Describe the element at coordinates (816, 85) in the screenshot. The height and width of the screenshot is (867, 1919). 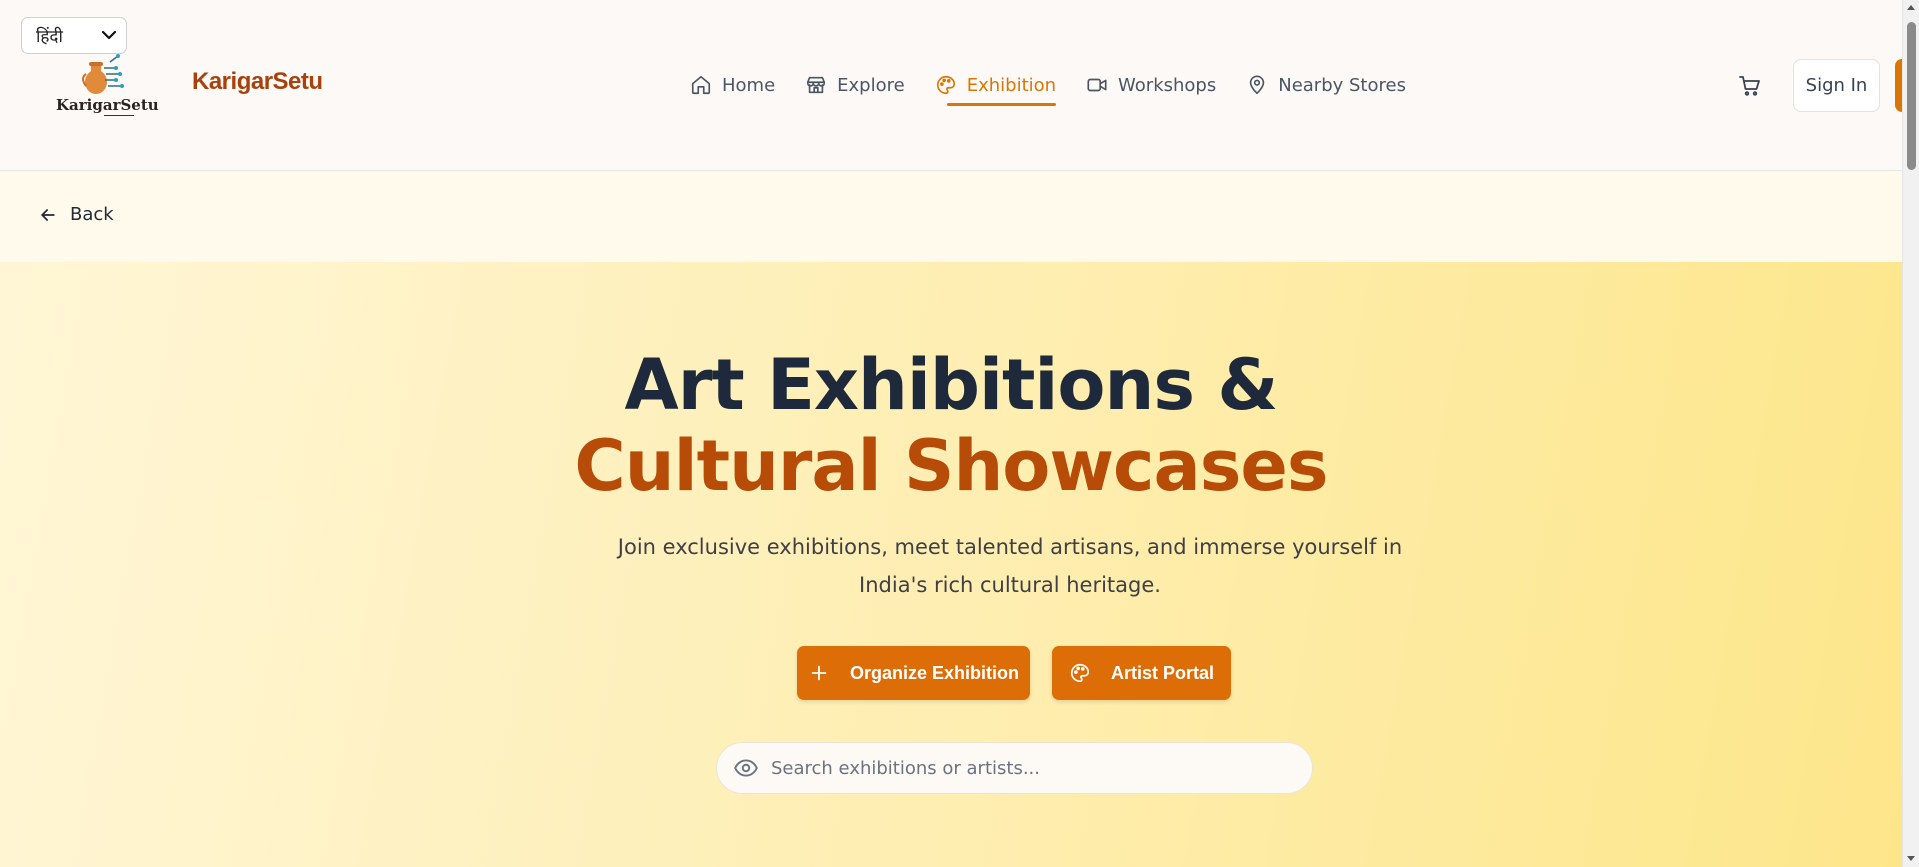
I see `store-icon` at that location.